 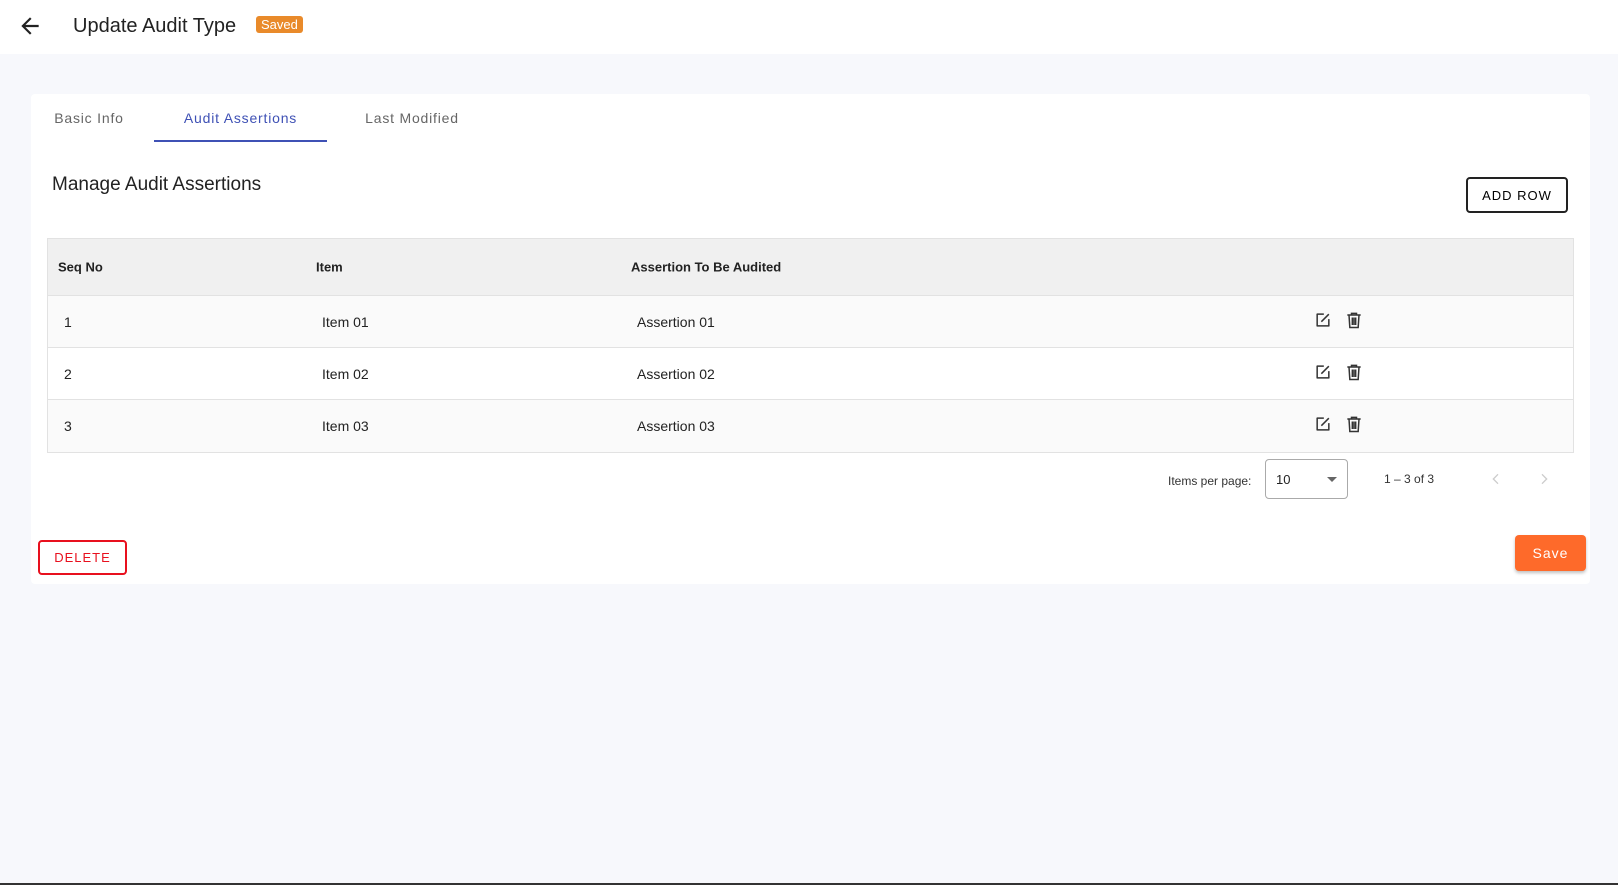 I want to click on column-header-seq-no: Seq No, so click(x=80, y=267).